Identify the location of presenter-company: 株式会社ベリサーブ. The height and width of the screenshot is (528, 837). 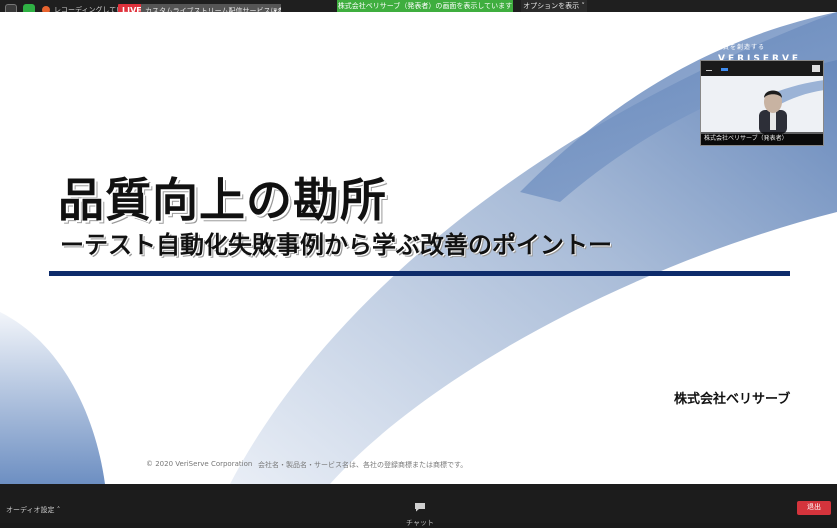
(732, 399).